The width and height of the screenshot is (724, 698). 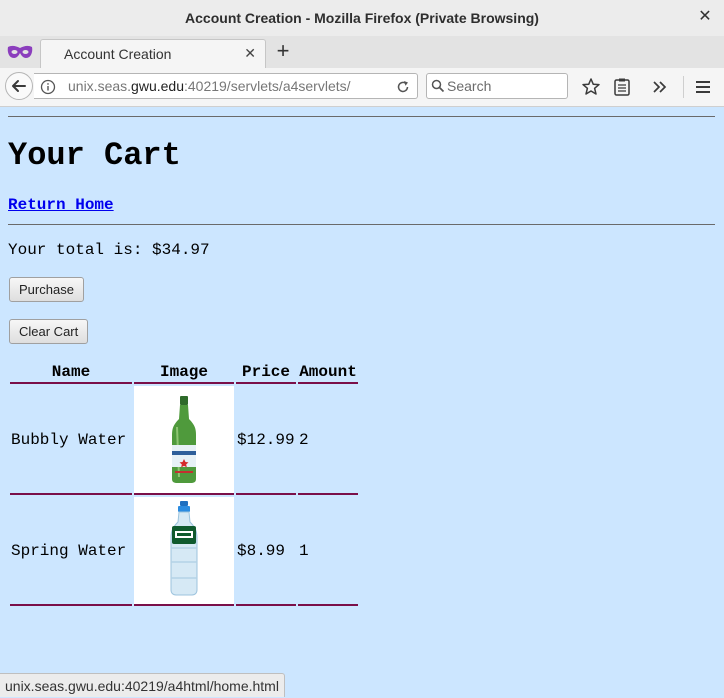 What do you see at coordinates (266, 551) in the screenshot?
I see `item-price: $8.99` at bounding box center [266, 551].